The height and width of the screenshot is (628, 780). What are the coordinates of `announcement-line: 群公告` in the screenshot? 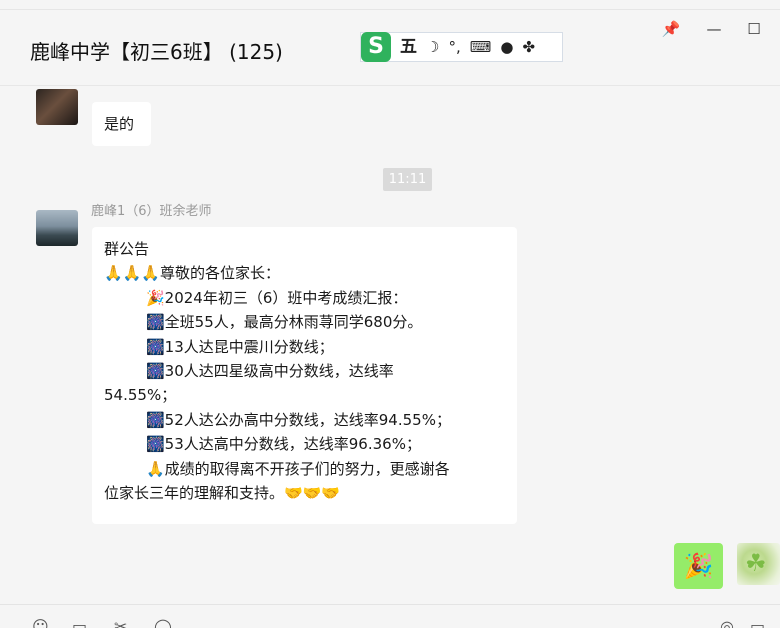 It's located at (127, 249).